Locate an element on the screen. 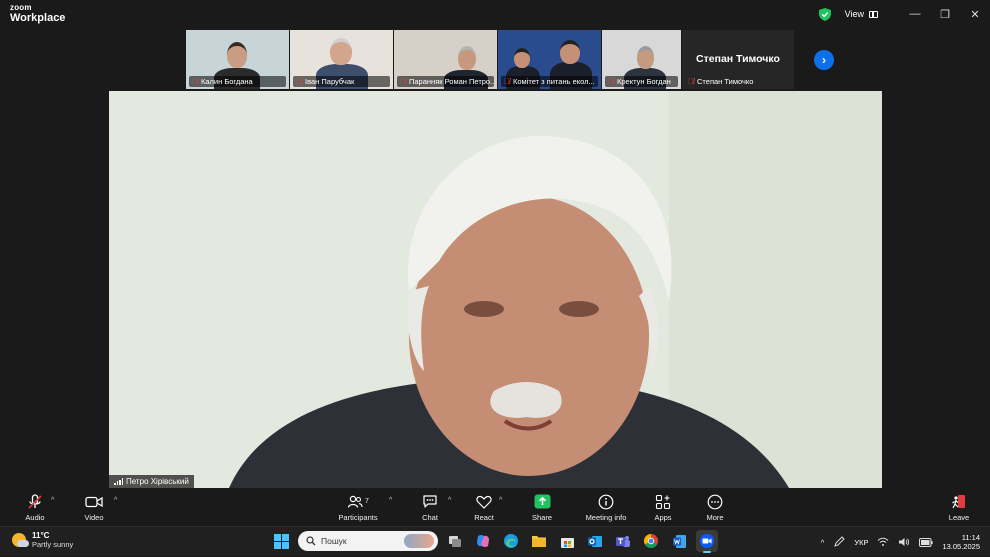  grid-icon is located at coordinates (873, 14).